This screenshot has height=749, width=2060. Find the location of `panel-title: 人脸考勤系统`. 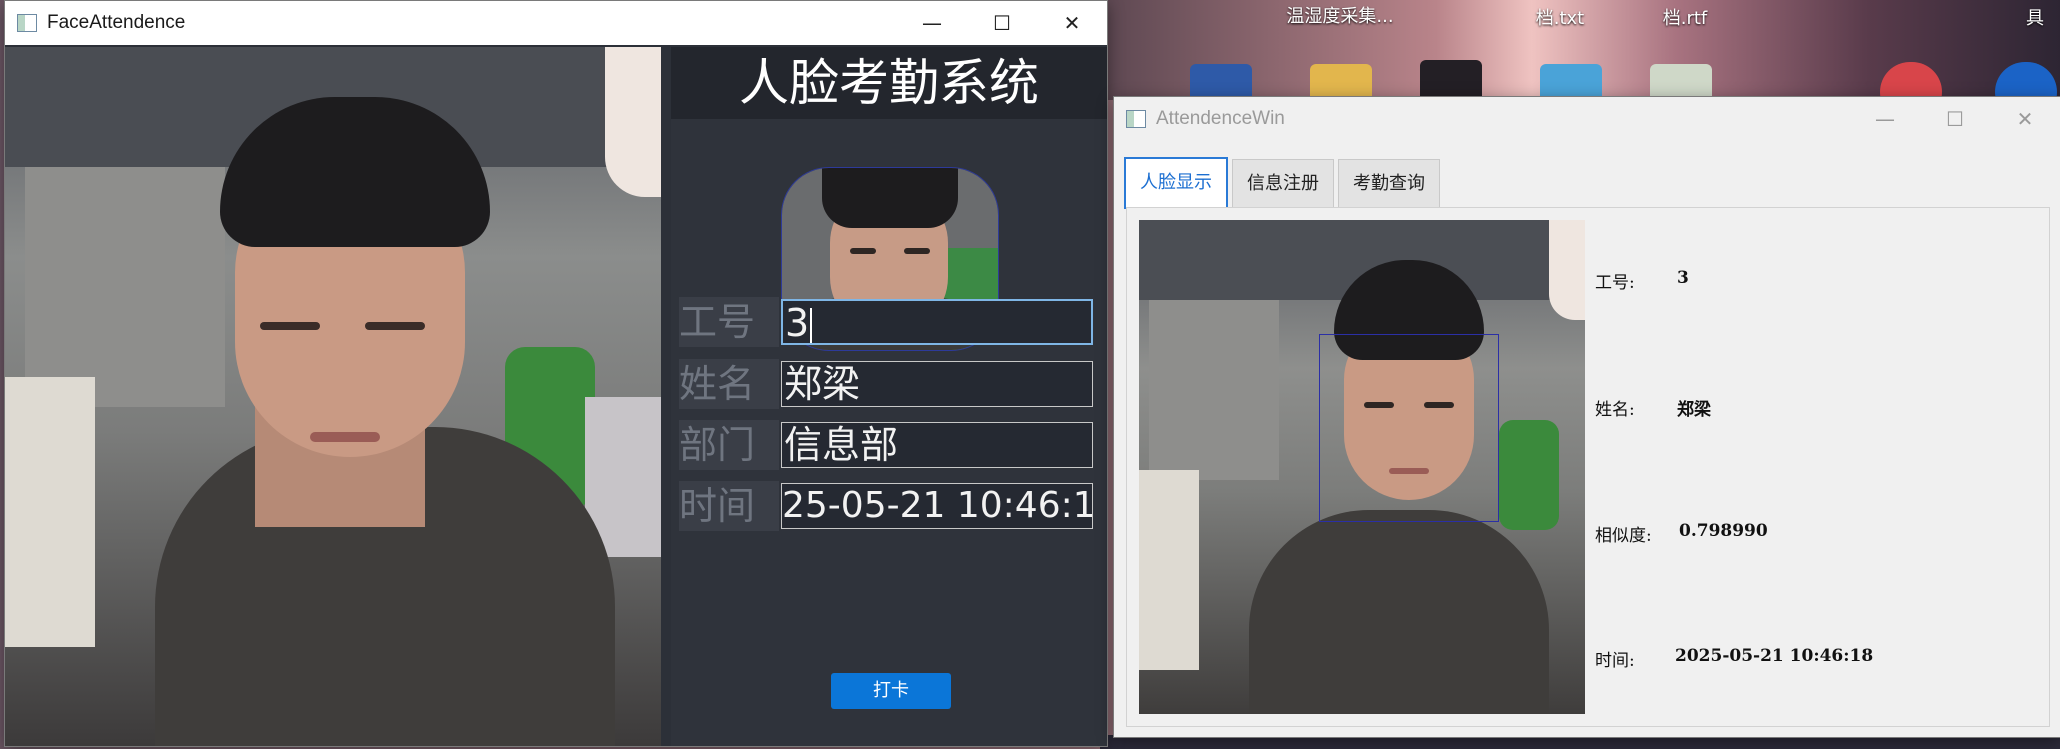

panel-title: 人脸考勤系统 is located at coordinates (889, 83).